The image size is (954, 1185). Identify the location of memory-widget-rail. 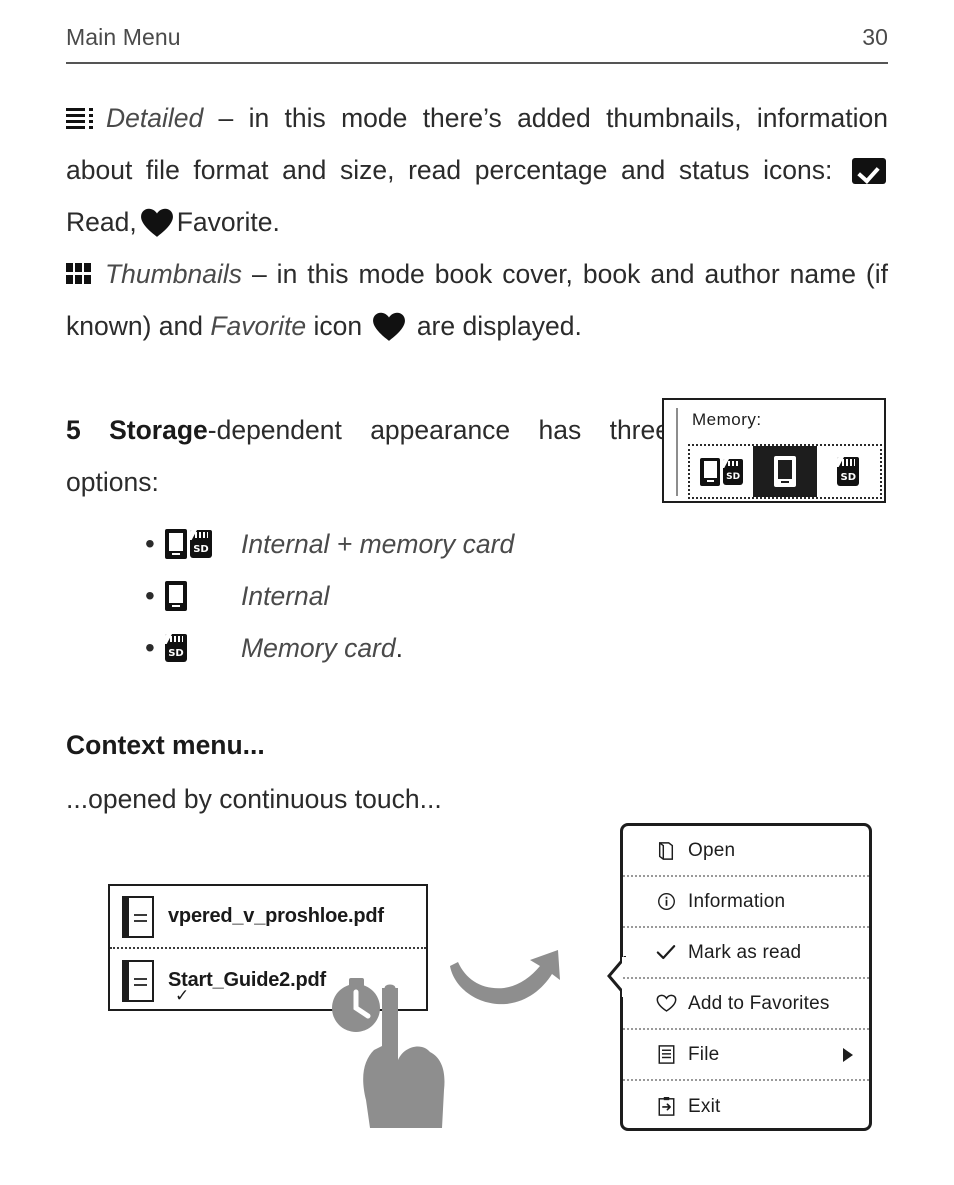
(677, 452).